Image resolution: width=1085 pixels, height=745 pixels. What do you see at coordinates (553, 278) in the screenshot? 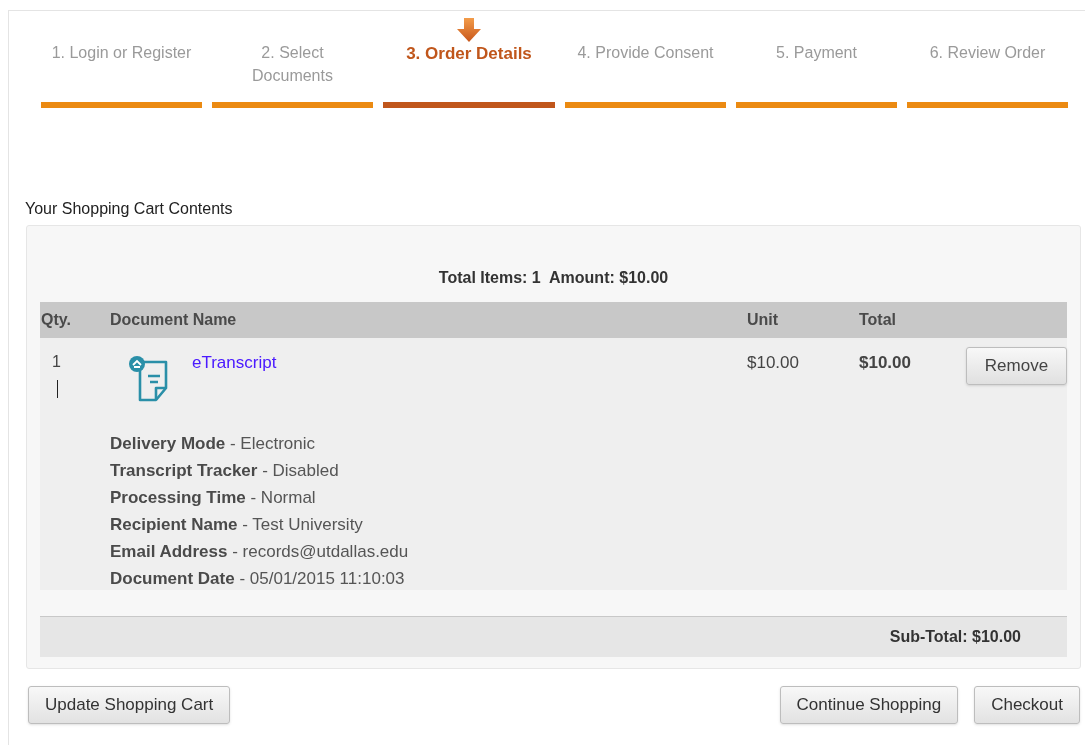
I see `cart-summary: Total Items: 1 Amount: $10.00` at bounding box center [553, 278].